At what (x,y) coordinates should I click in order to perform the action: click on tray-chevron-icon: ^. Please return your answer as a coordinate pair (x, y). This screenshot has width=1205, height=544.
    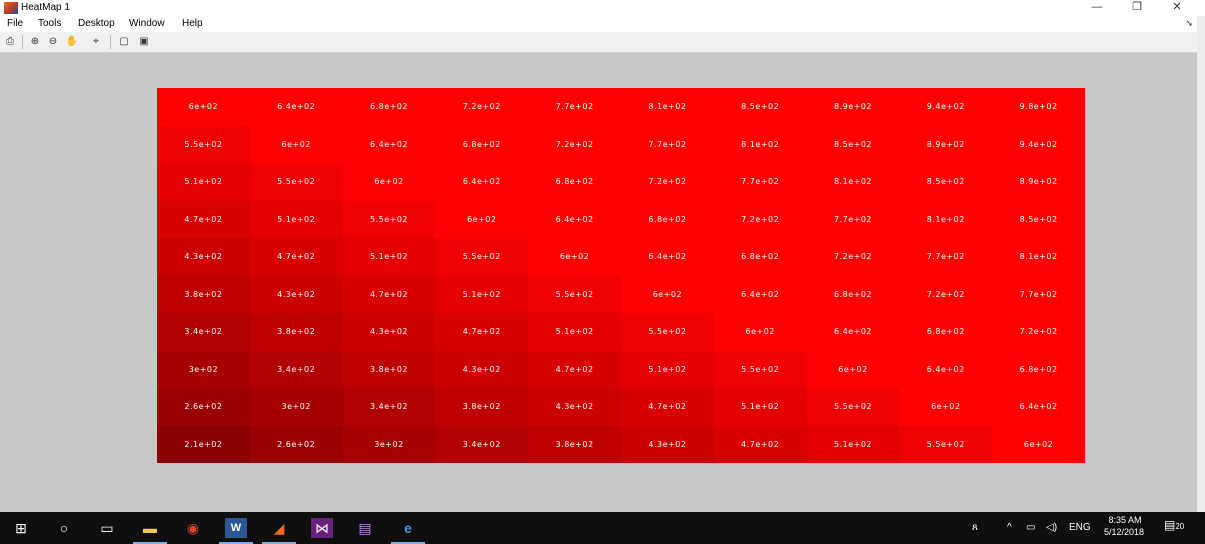
    Looking at the image, I should click on (1009, 527).